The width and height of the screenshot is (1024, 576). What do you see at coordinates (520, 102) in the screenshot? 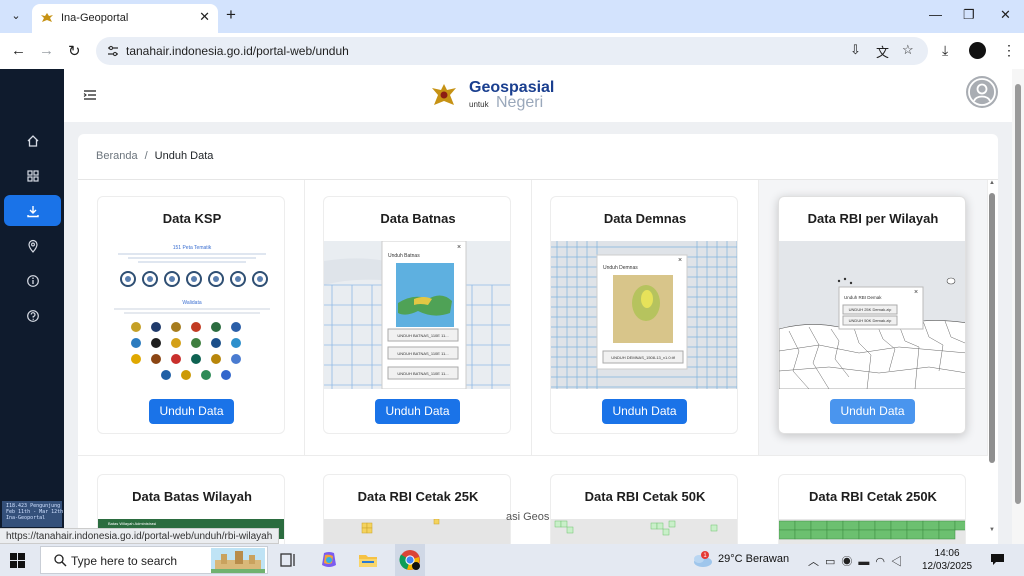
I see `logo-text-bottom: Negeri` at bounding box center [520, 102].